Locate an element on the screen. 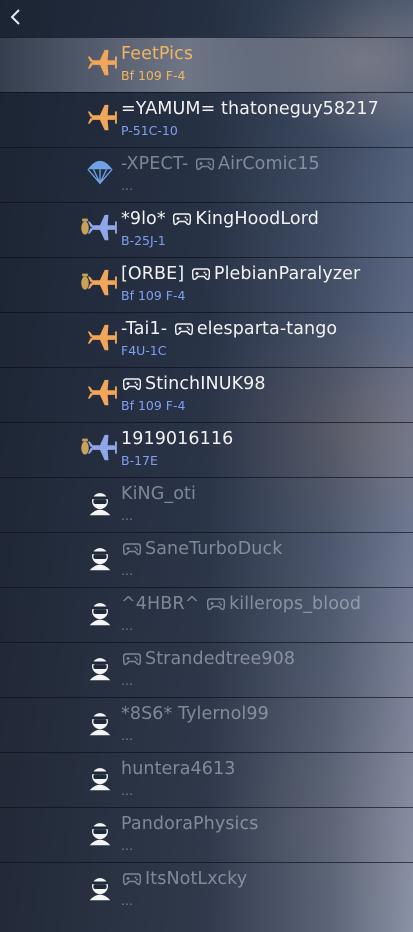  player-name-text: *9lo* is located at coordinates (146, 219).